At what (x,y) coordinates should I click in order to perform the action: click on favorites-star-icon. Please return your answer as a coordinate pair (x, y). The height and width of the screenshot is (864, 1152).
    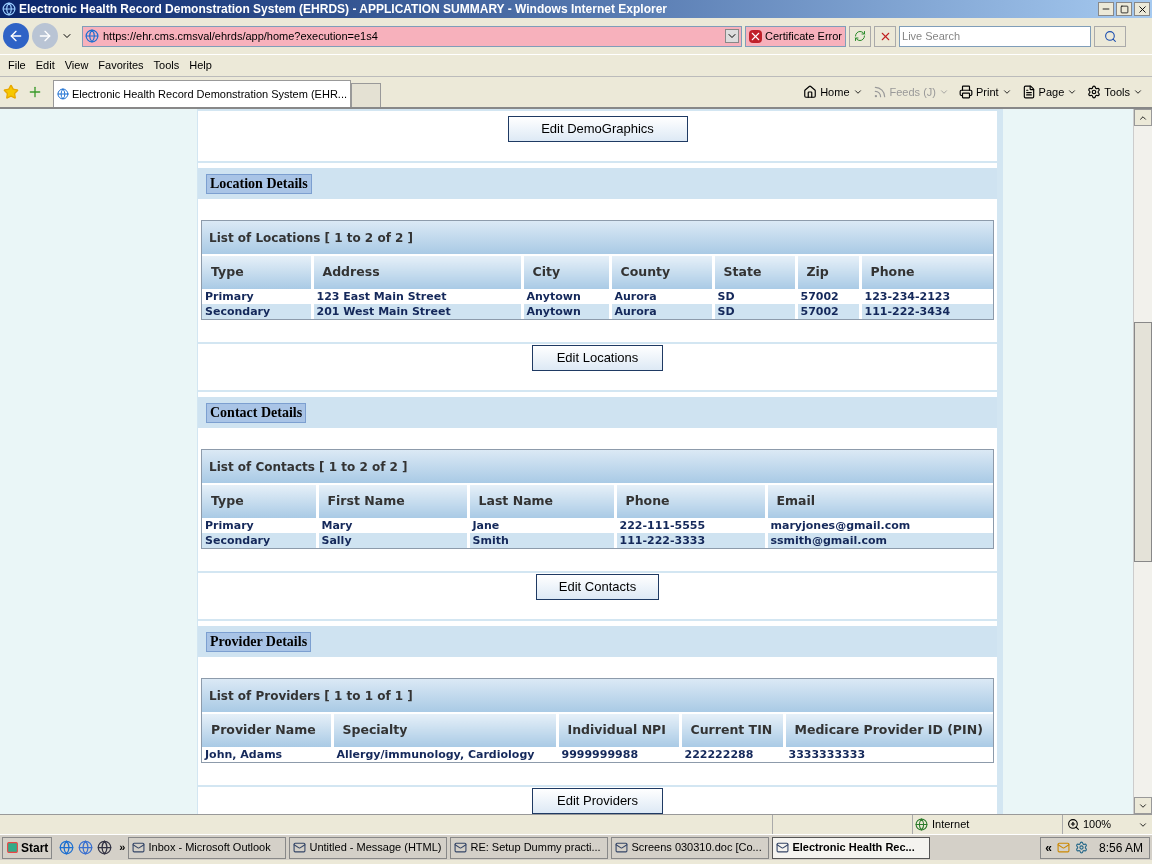
    Looking at the image, I should click on (11, 92).